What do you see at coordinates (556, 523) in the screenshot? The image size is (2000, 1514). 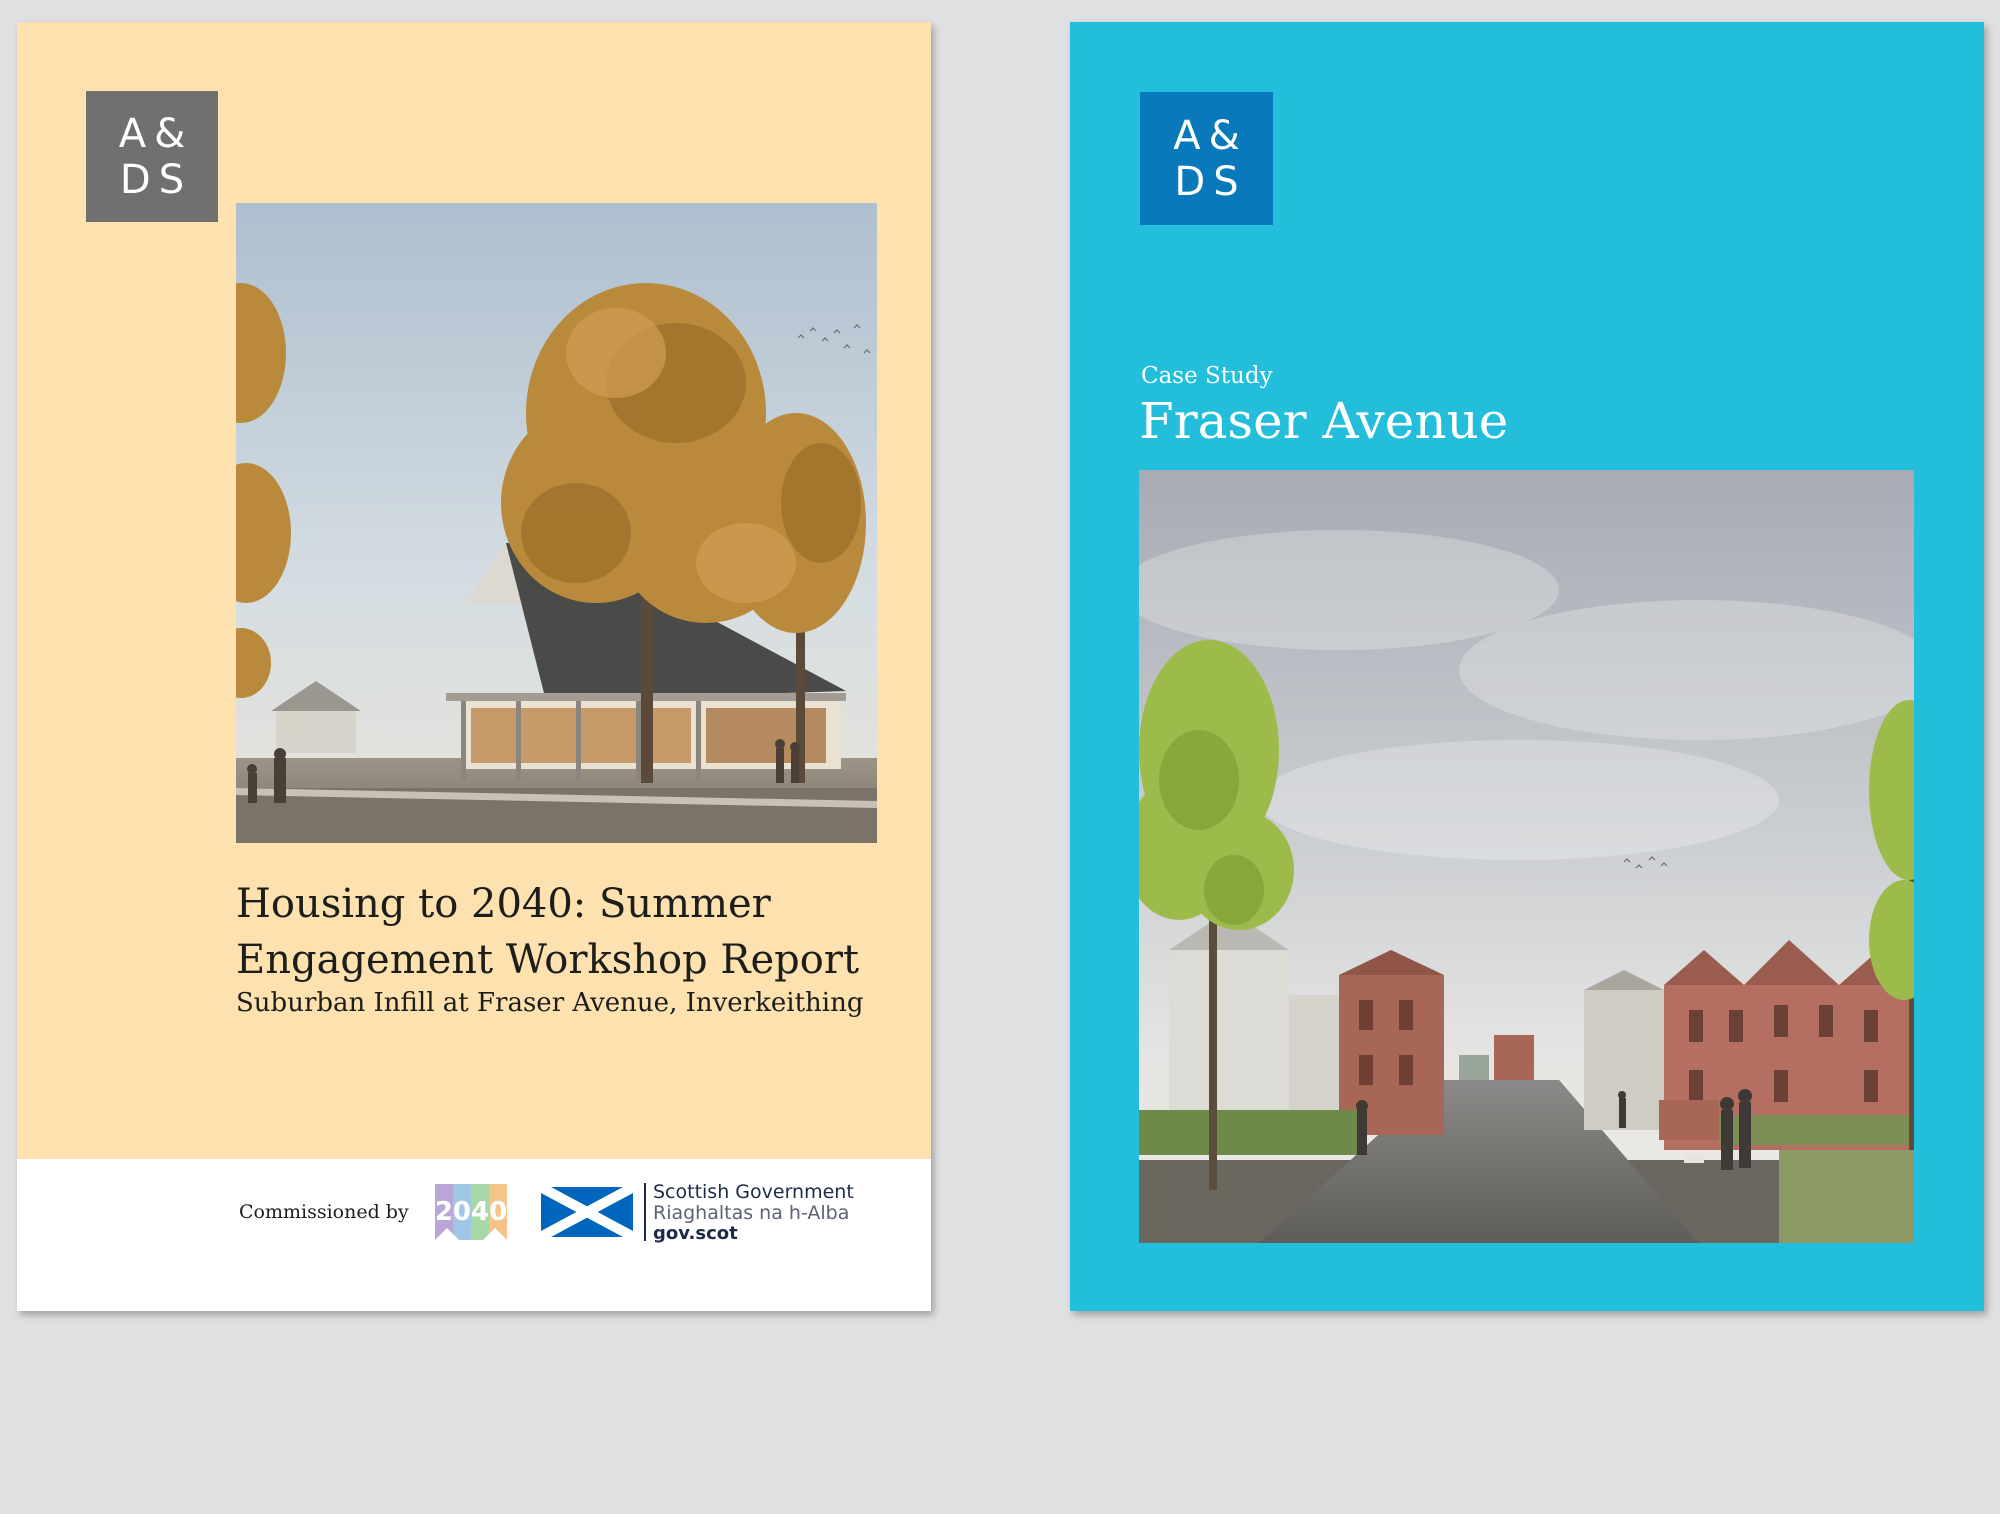 I see `hero-image-community-building` at bounding box center [556, 523].